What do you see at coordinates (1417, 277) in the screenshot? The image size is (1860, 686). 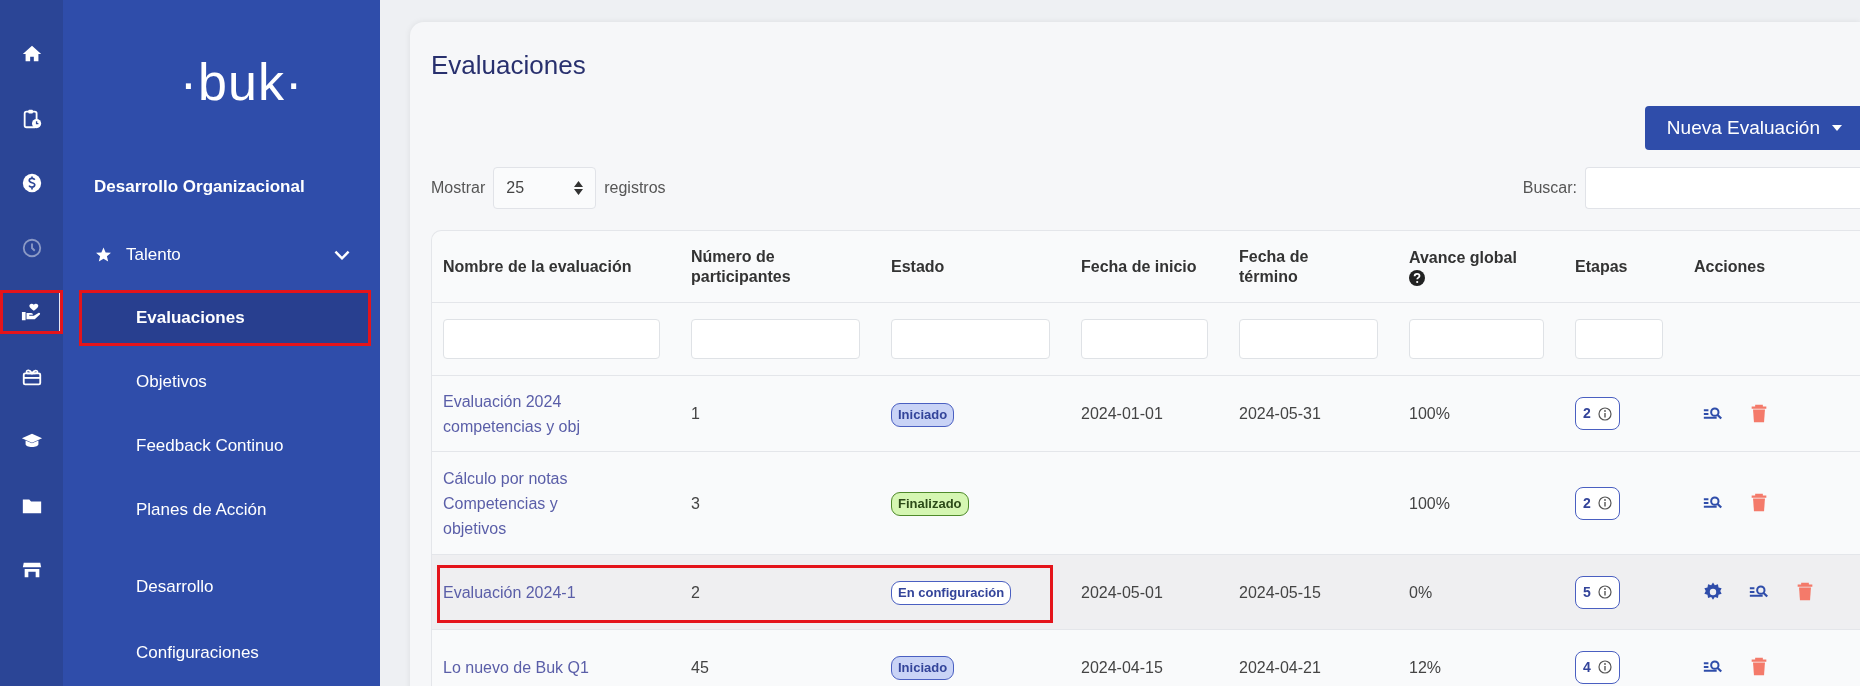 I see `help-icon` at bounding box center [1417, 277].